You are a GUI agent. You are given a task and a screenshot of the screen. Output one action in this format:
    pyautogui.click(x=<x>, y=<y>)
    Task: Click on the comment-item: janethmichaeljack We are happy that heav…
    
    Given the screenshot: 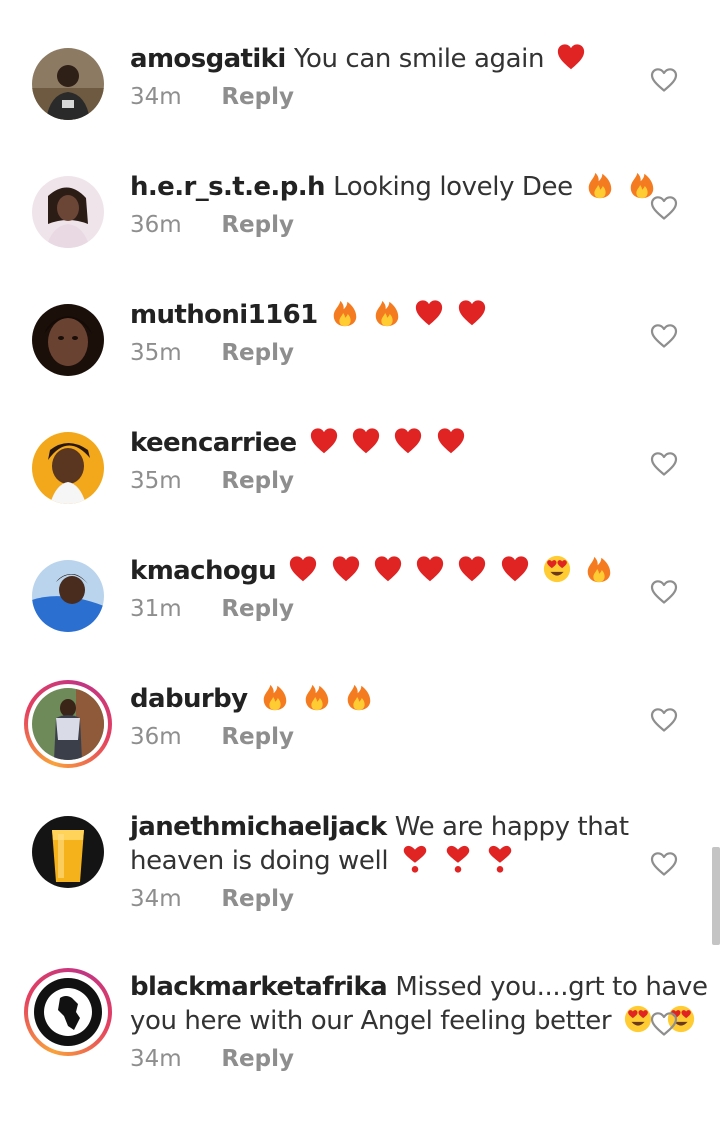 What is the action you would take?
    pyautogui.click(x=360, y=848)
    